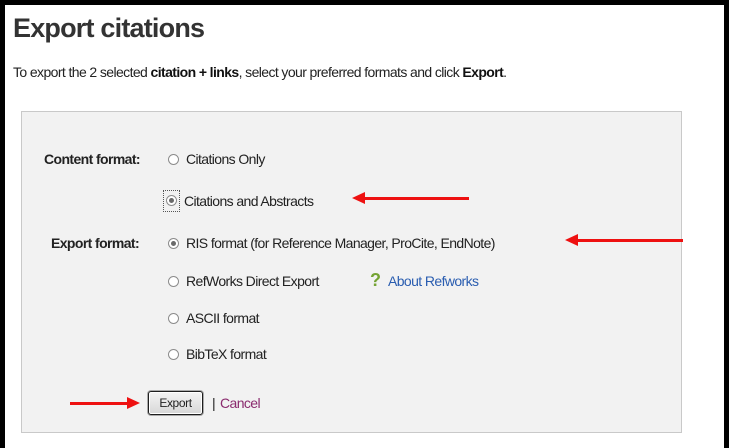 The image size is (729, 448). I want to click on export-button: Export, so click(175, 403).